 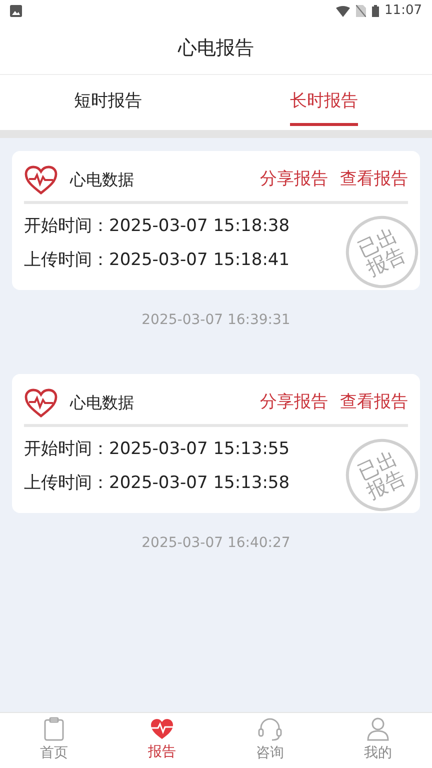 What do you see at coordinates (157, 449) in the screenshot?
I see `start-time: 开始时间：2025-03-07 15:13:55` at bounding box center [157, 449].